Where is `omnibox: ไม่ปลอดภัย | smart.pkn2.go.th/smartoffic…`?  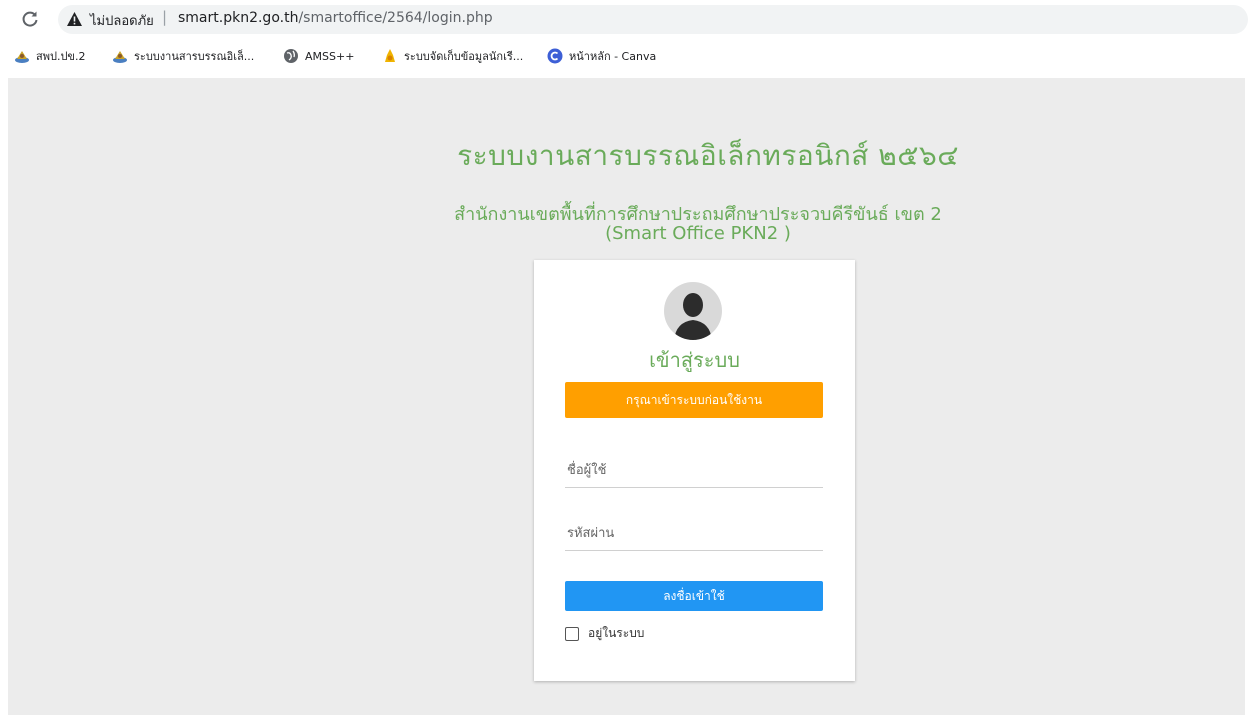
omnibox: ไม่ปลอดภัย | smart.pkn2.go.th/smartoffic… is located at coordinates (653, 19).